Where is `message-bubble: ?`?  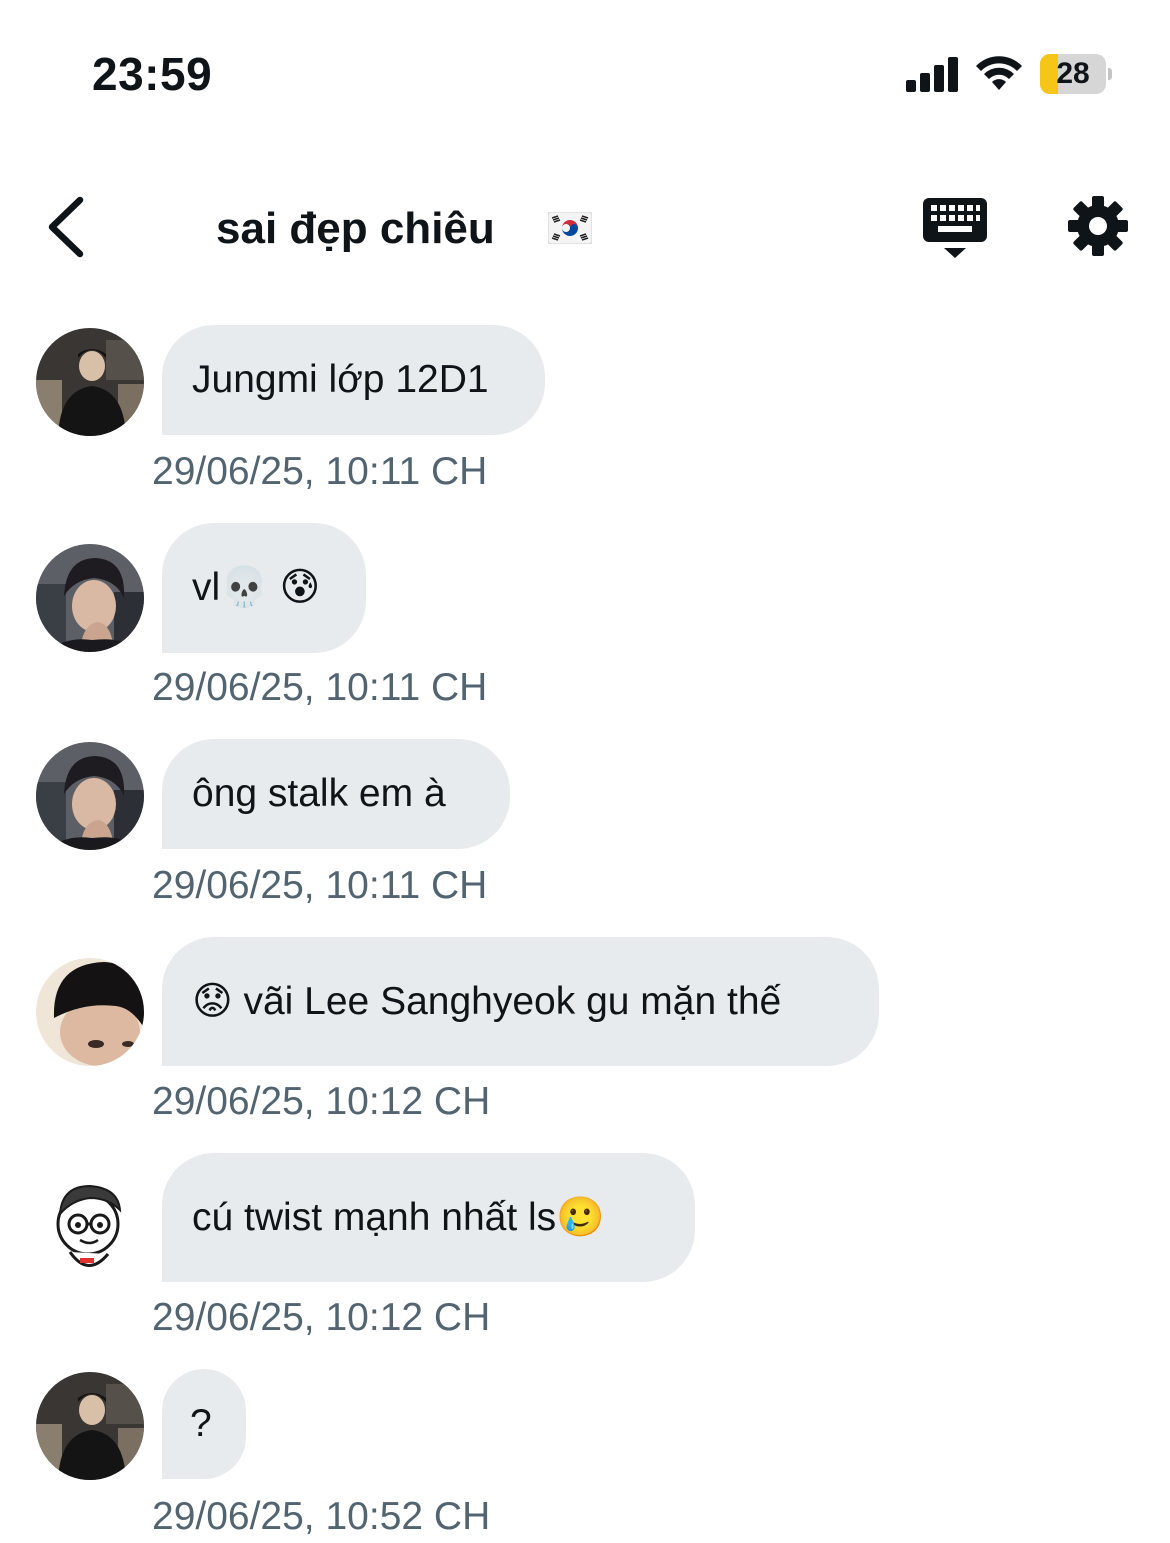 message-bubble: ? is located at coordinates (204, 1424).